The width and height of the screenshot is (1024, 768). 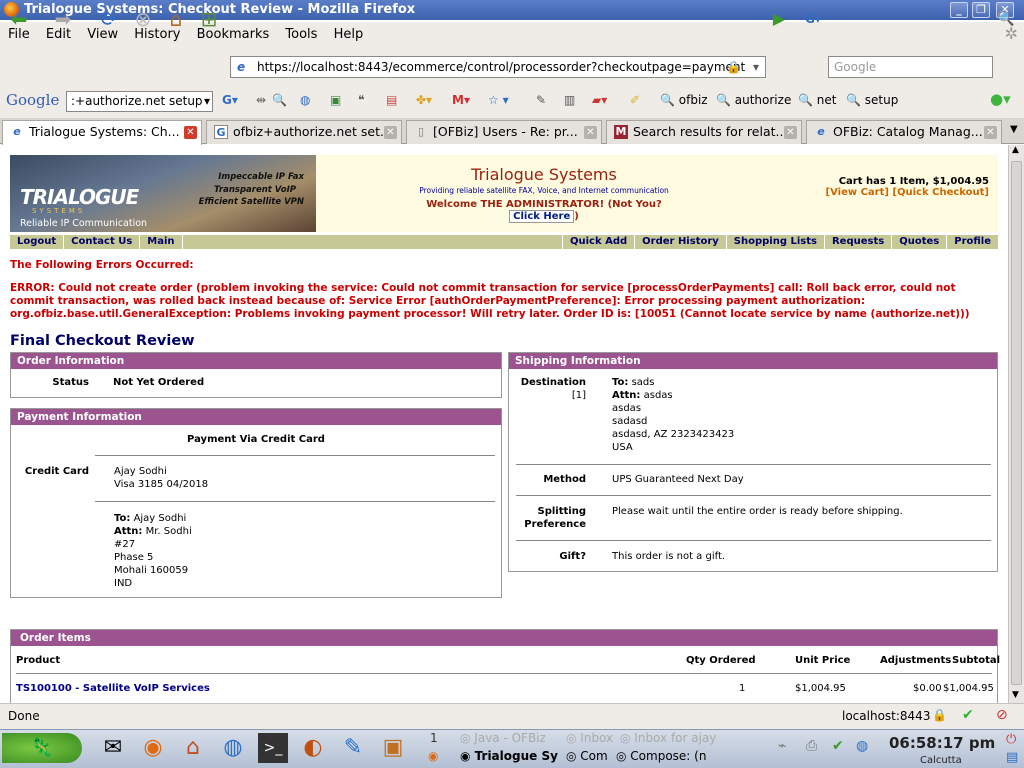 What do you see at coordinates (872, 100) in the screenshot?
I see `google-link-setup: 🔍 setup` at bounding box center [872, 100].